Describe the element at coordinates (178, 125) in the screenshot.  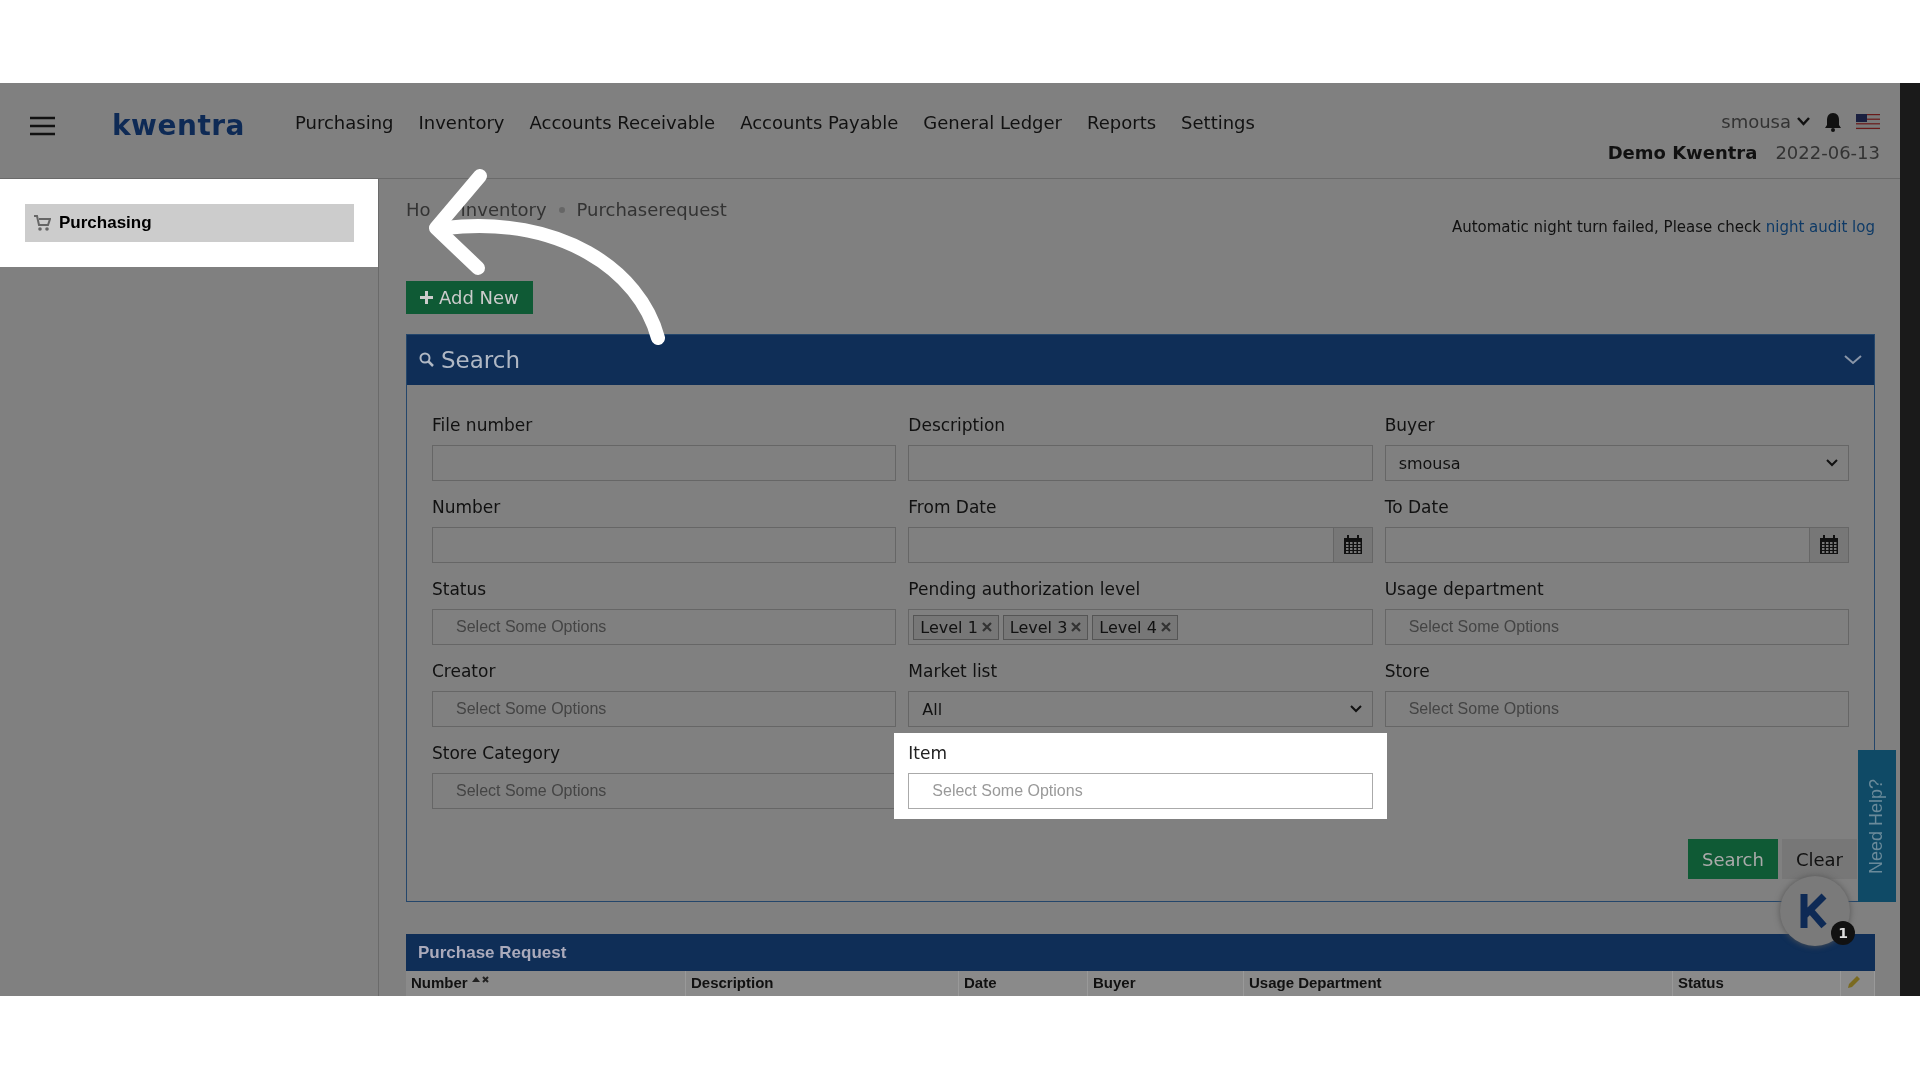
I see `logo: kwentra` at that location.